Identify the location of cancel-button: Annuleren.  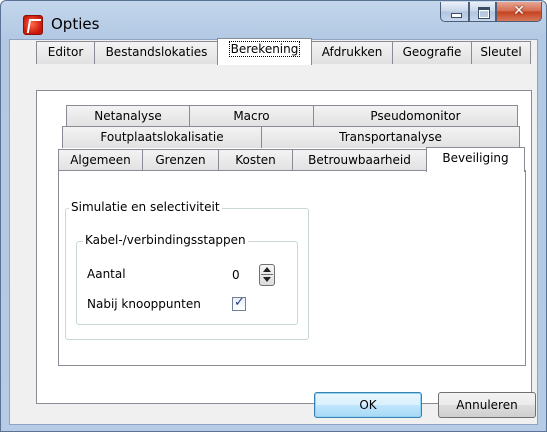
(487, 405).